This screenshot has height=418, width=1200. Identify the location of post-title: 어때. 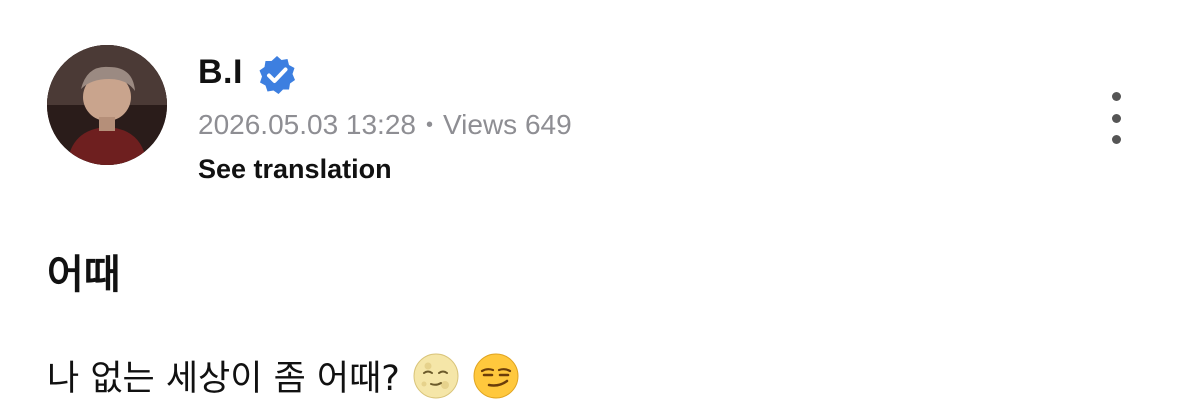
(84, 275).